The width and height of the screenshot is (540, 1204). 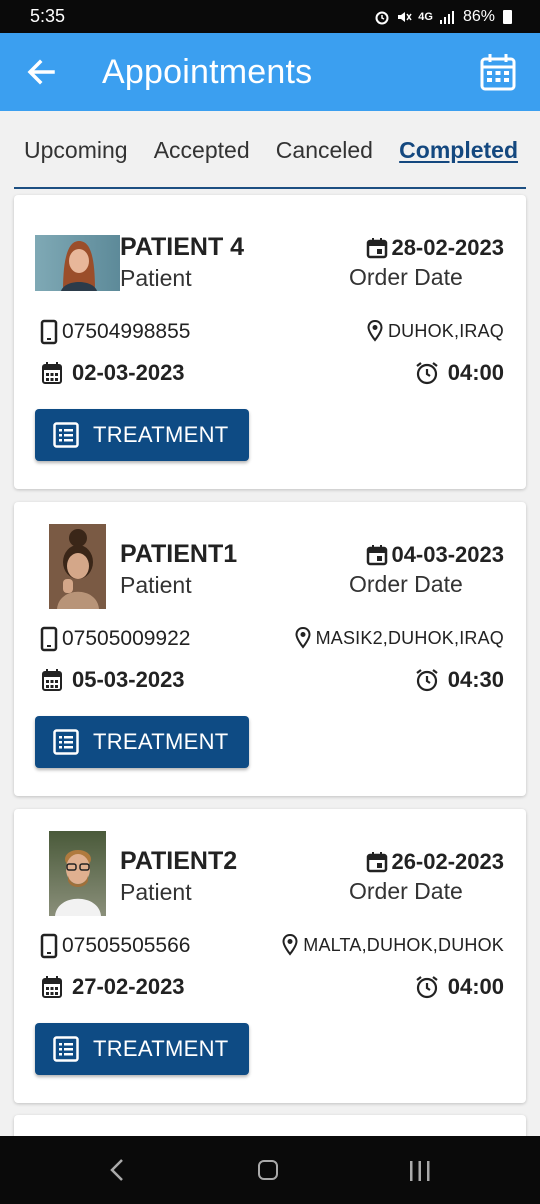 What do you see at coordinates (48, 16) in the screenshot?
I see `status-time: 5:35` at bounding box center [48, 16].